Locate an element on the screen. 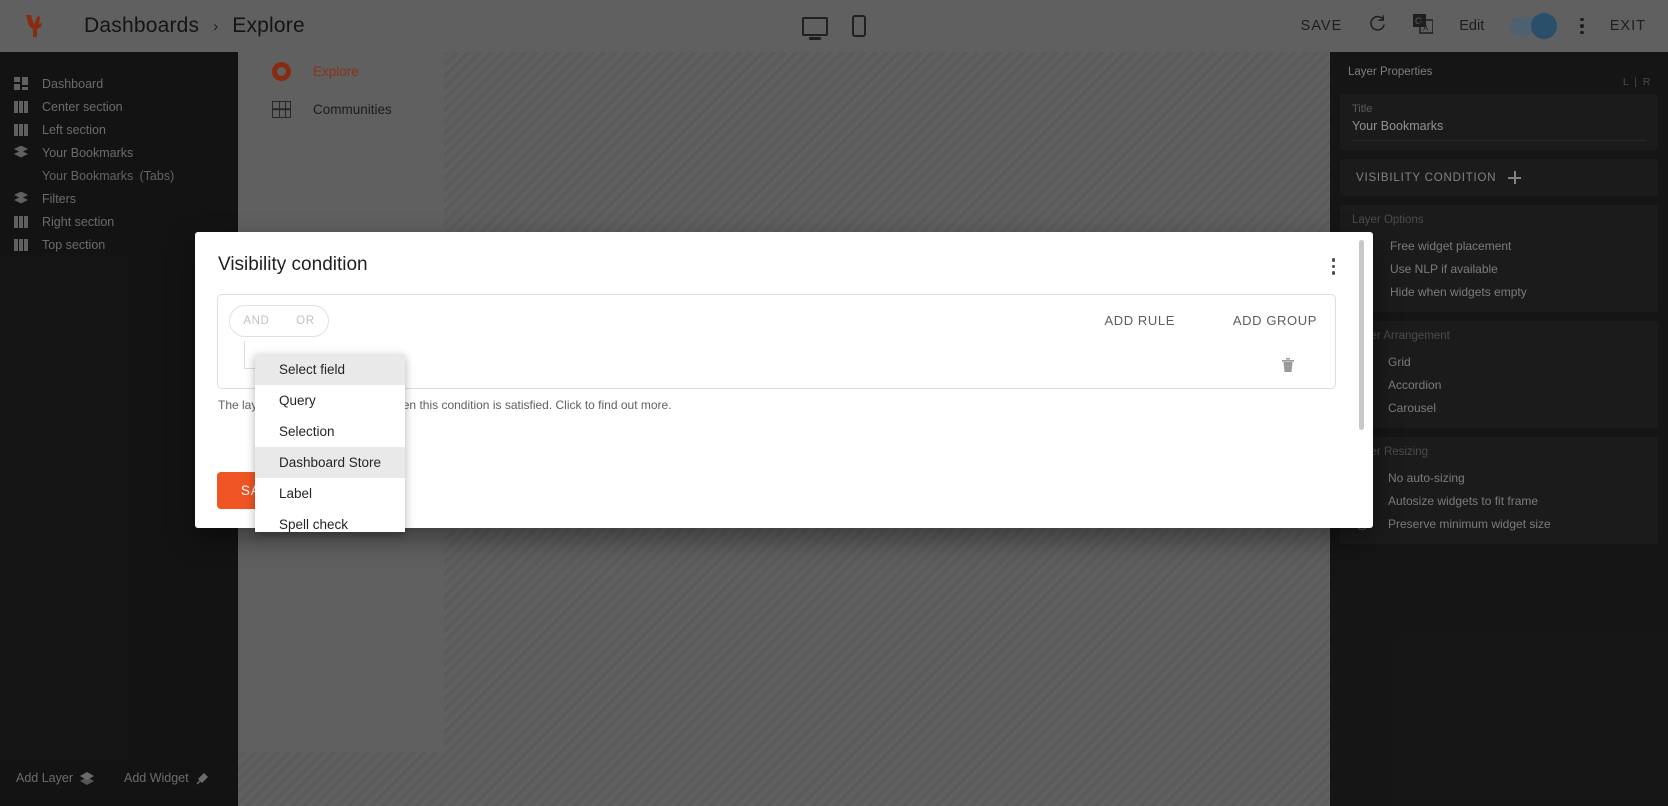 The width and height of the screenshot is (1668, 806). dropdown-item: Dashboard Store is located at coordinates (330, 462).